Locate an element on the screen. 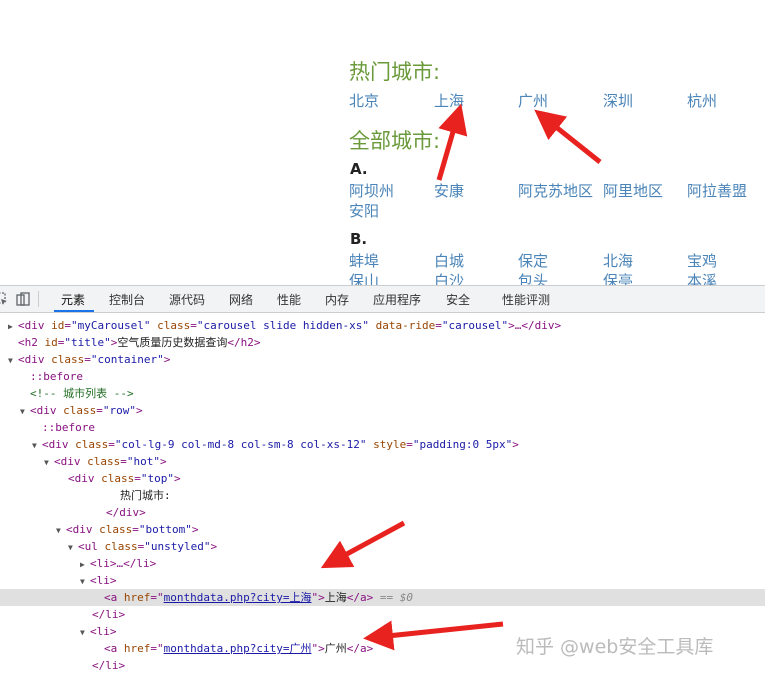 The height and width of the screenshot is (676, 765). arrow-to-shanghai-link is located at coordinates (452, 142).